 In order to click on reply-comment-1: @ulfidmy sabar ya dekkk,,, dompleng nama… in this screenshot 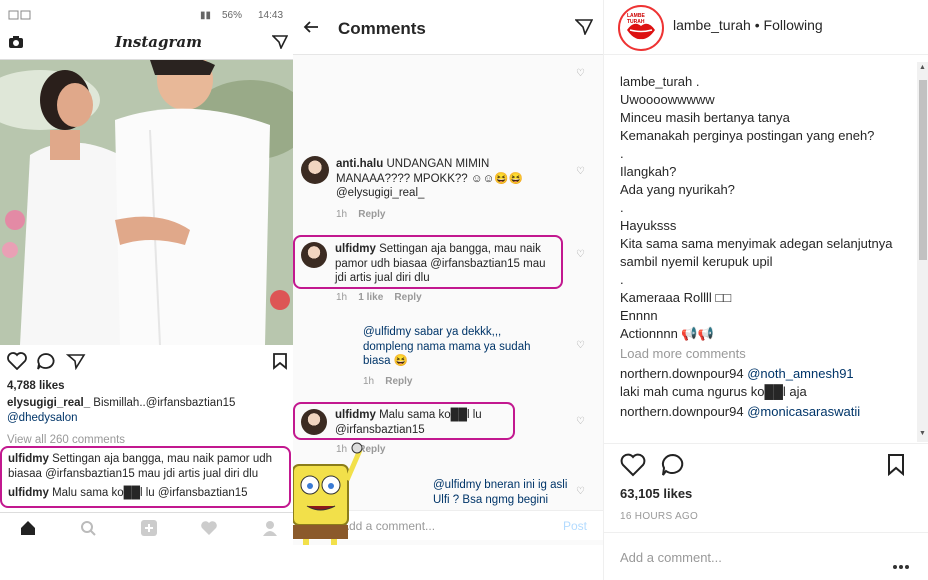, I will do `click(453, 347)`.